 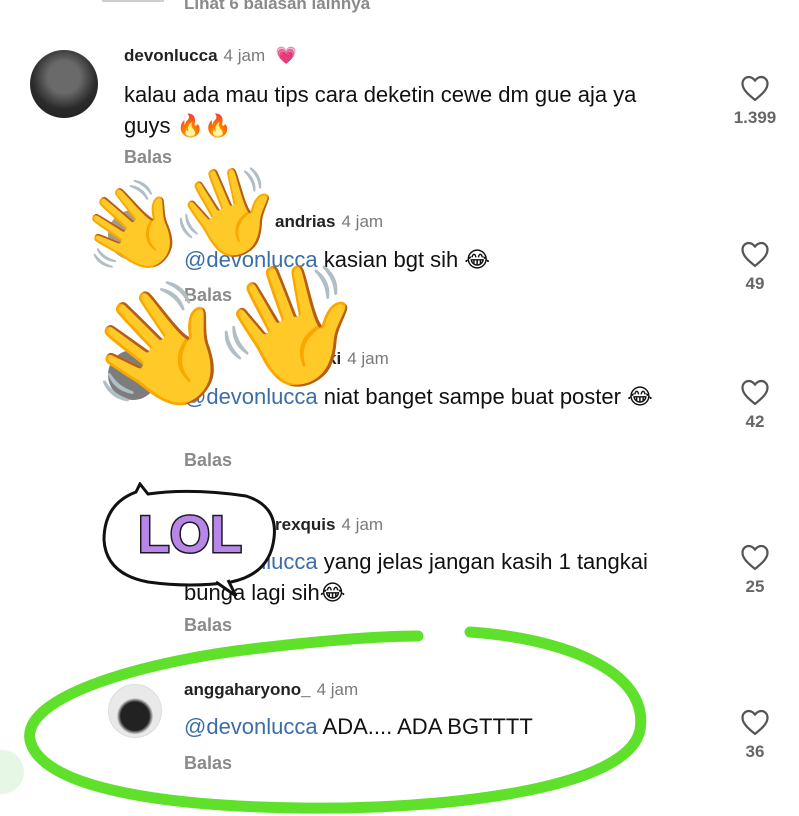 What do you see at coordinates (210, 56) in the screenshot?
I see `username: devonlucca 4 jam 💗` at bounding box center [210, 56].